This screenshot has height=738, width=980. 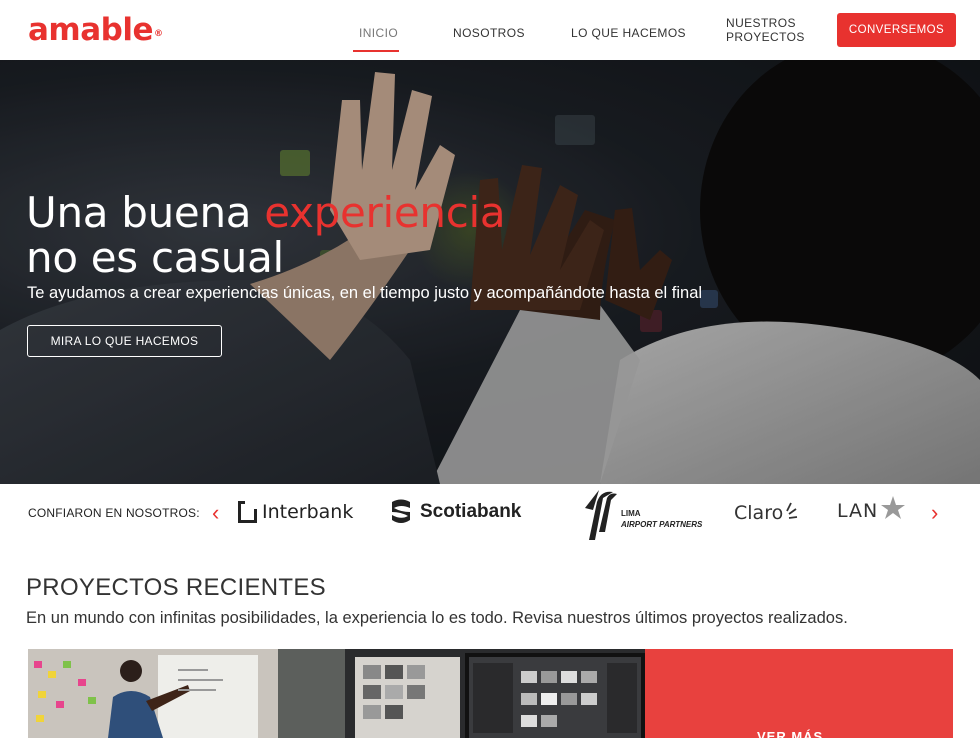 What do you see at coordinates (628, 33) in the screenshot?
I see `nav-item-lo-que-hacemos: LO QUE HACEMOS` at bounding box center [628, 33].